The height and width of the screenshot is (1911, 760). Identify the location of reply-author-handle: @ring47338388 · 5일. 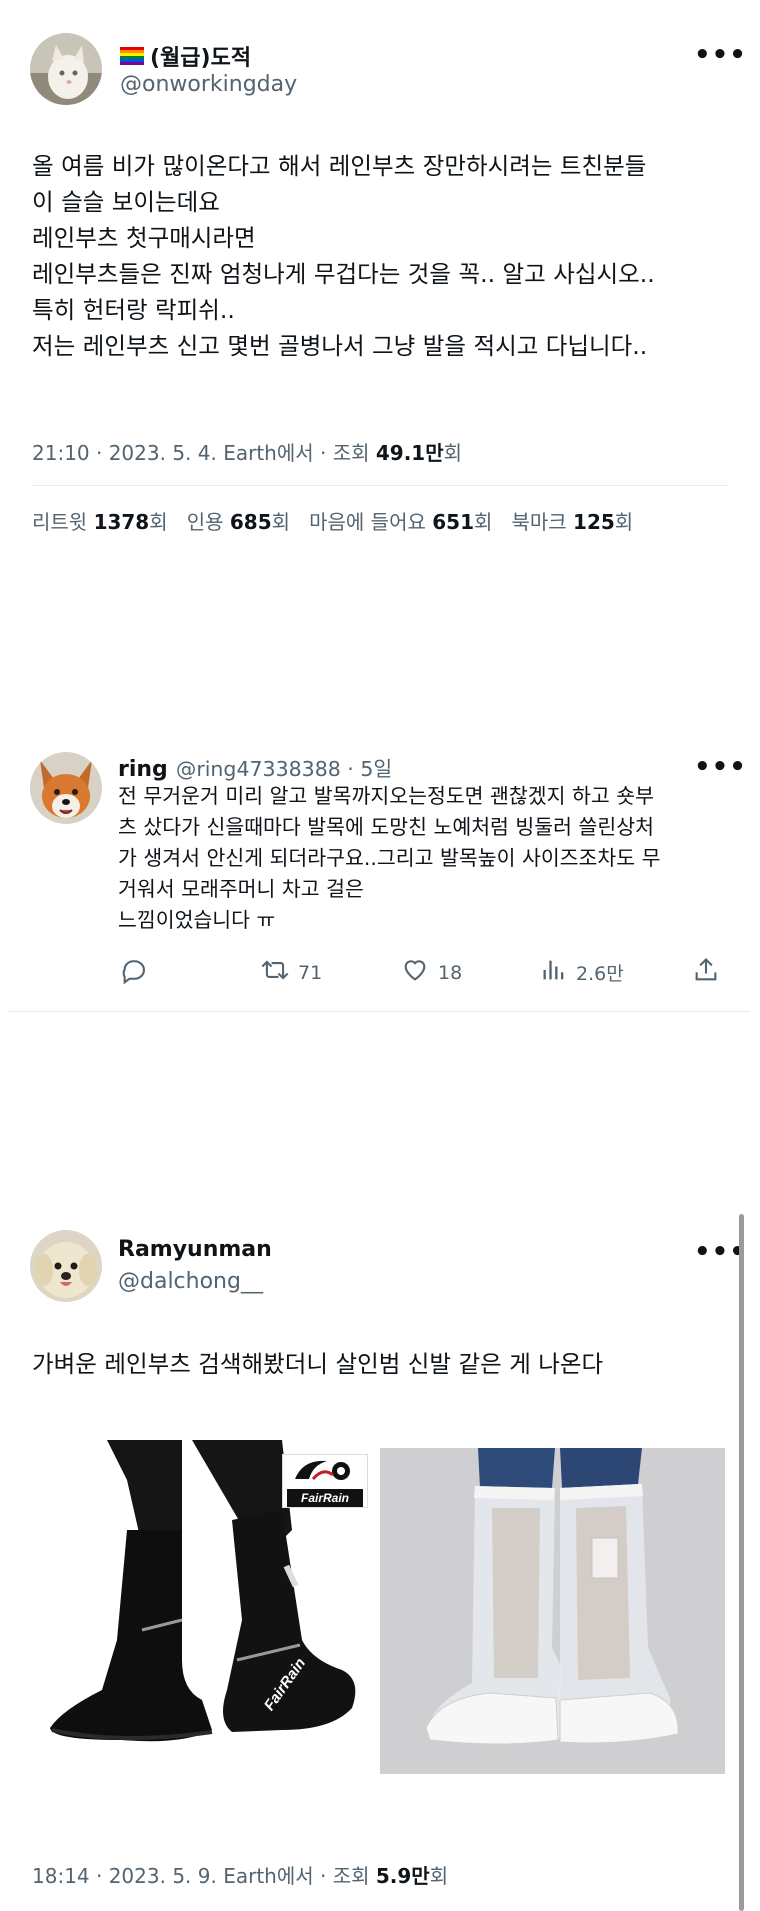
(284, 767).